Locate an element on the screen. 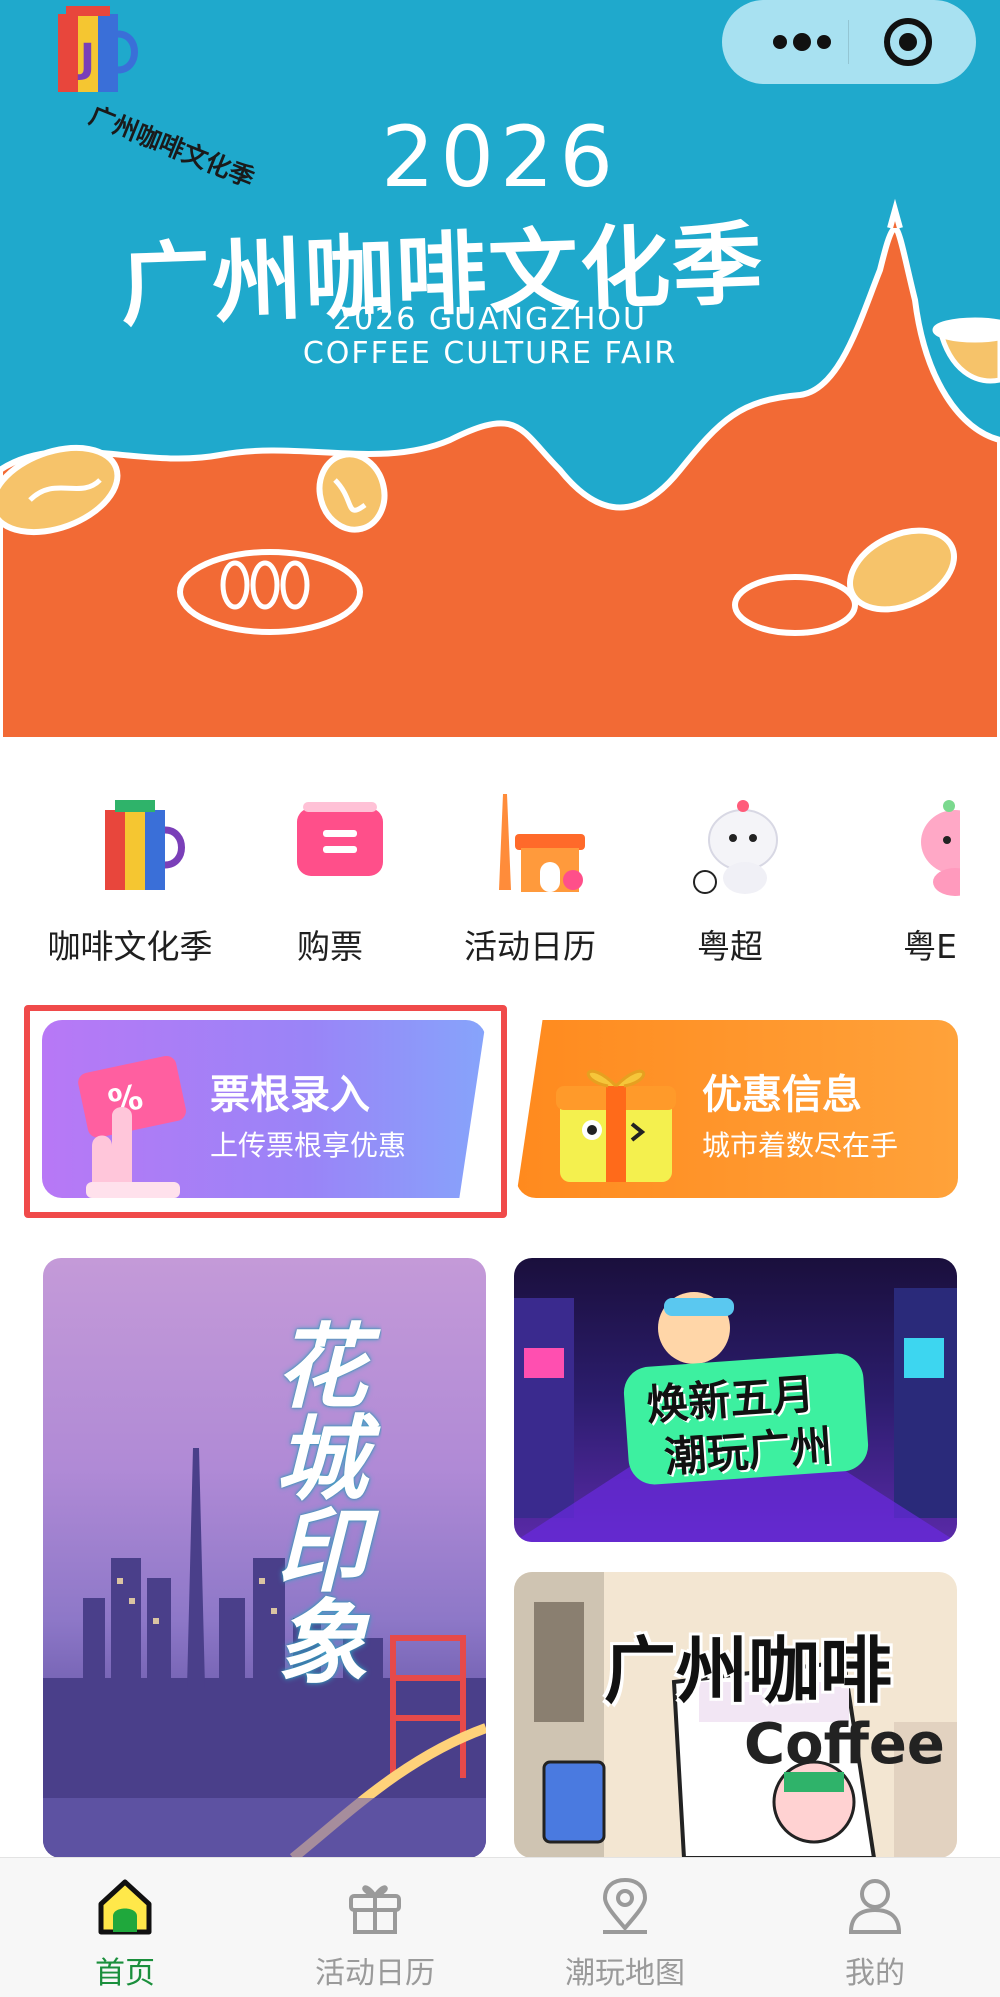  location-pin-icon is located at coordinates (625, 1905).